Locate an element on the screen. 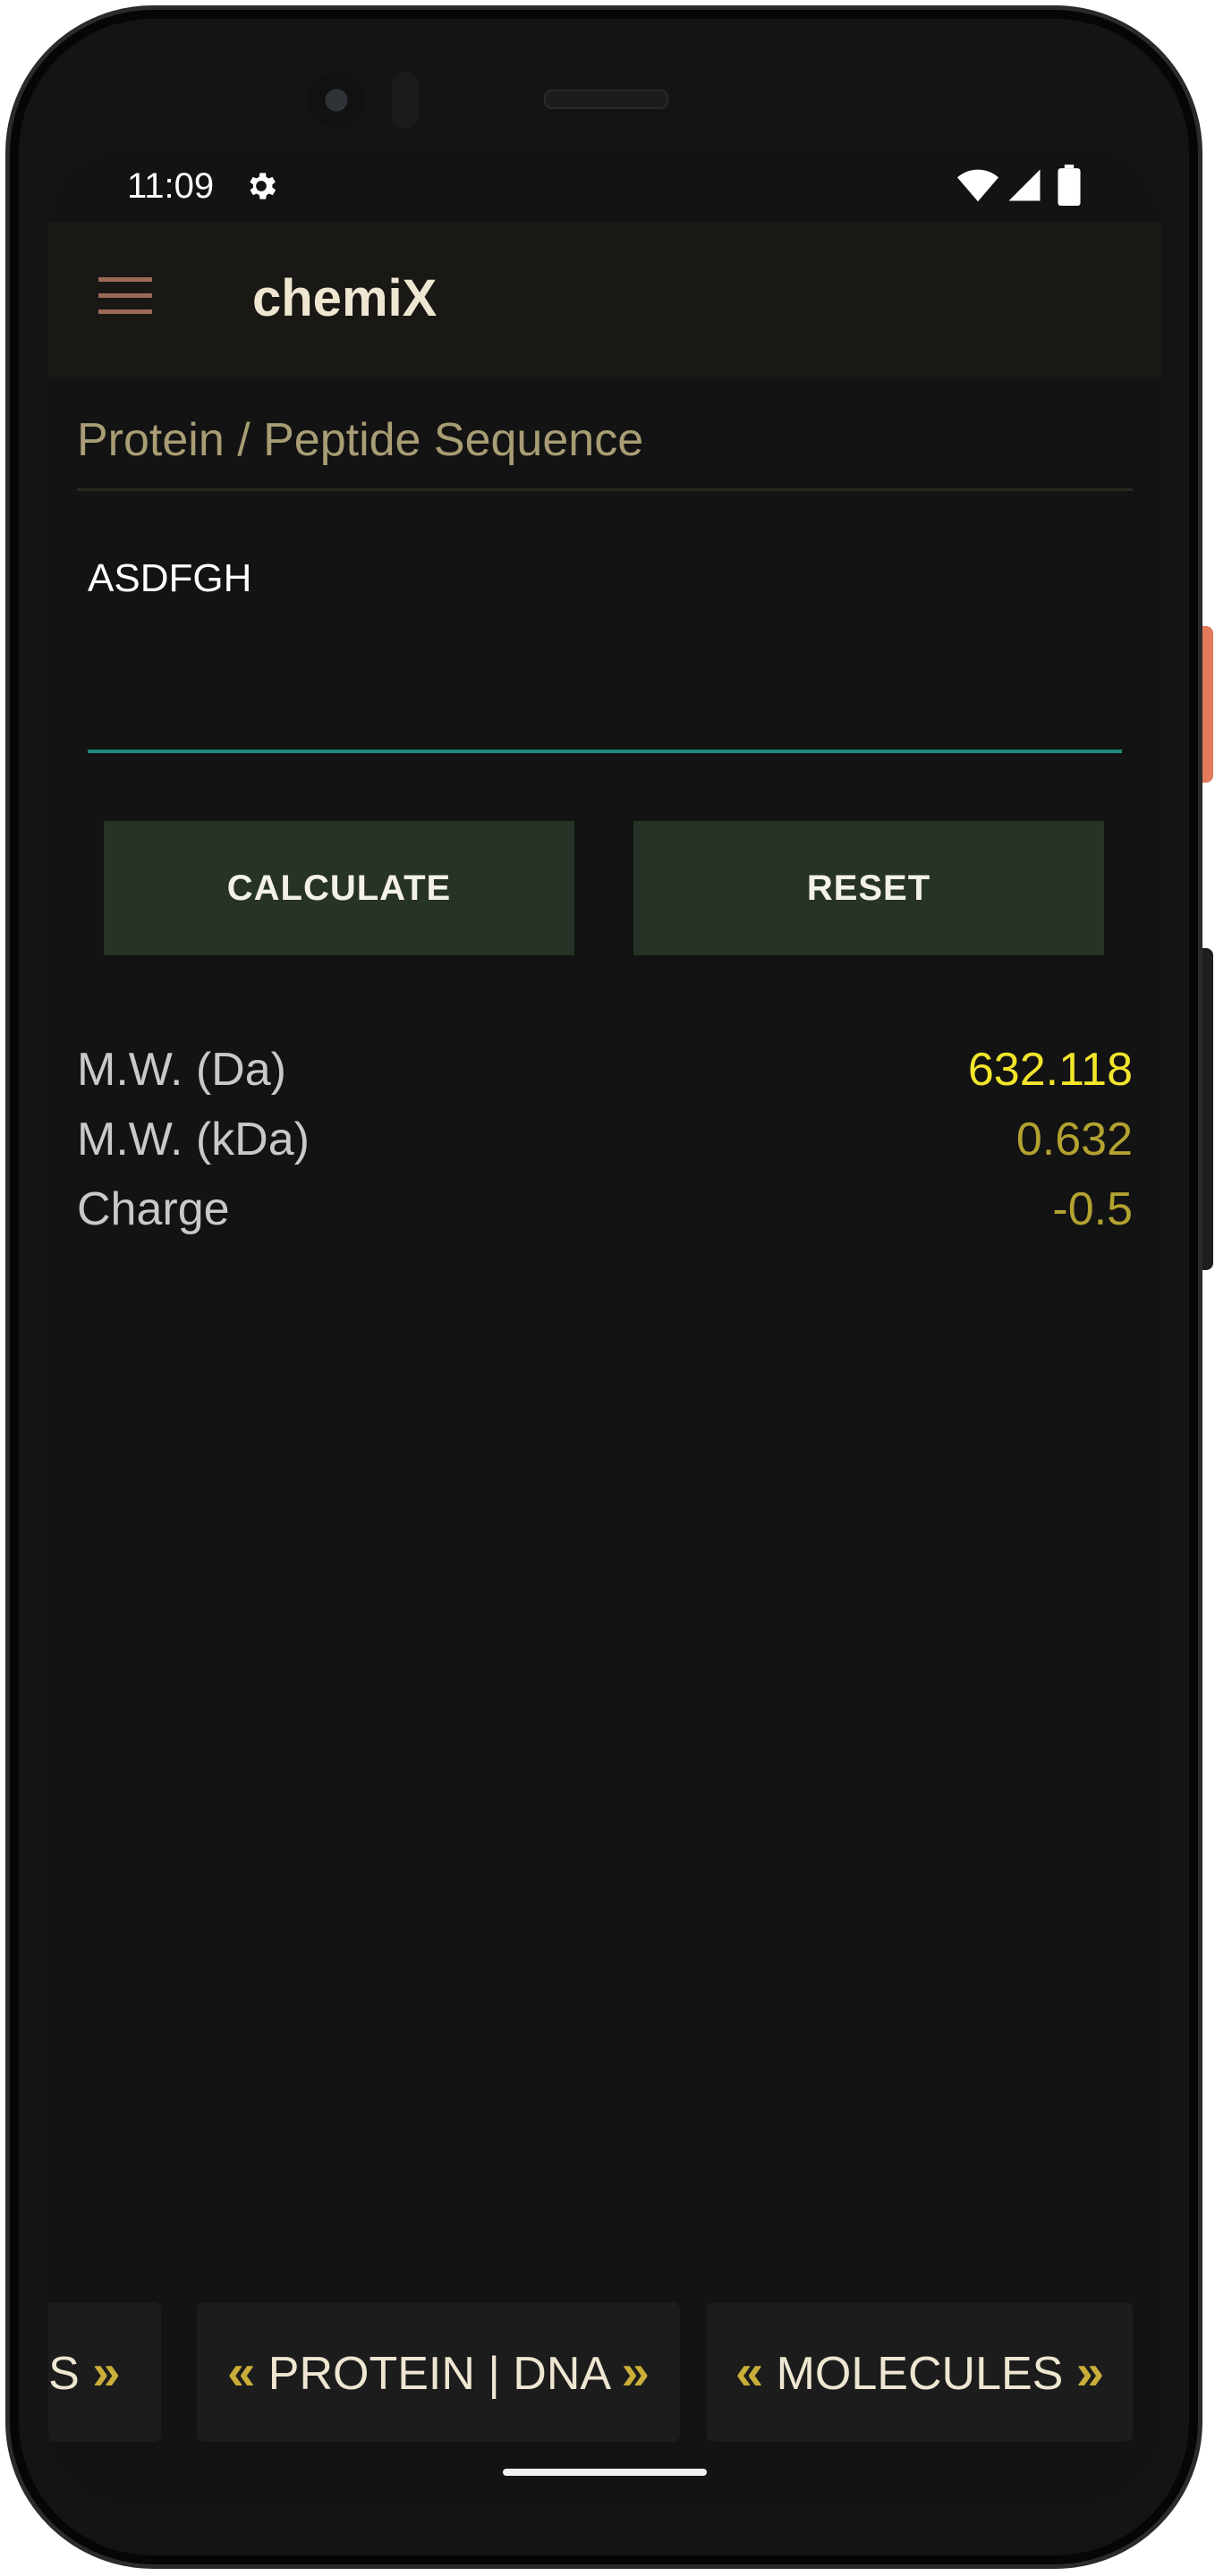 This screenshot has width=1215, height=2576. volume-button is located at coordinates (1207, 1109).